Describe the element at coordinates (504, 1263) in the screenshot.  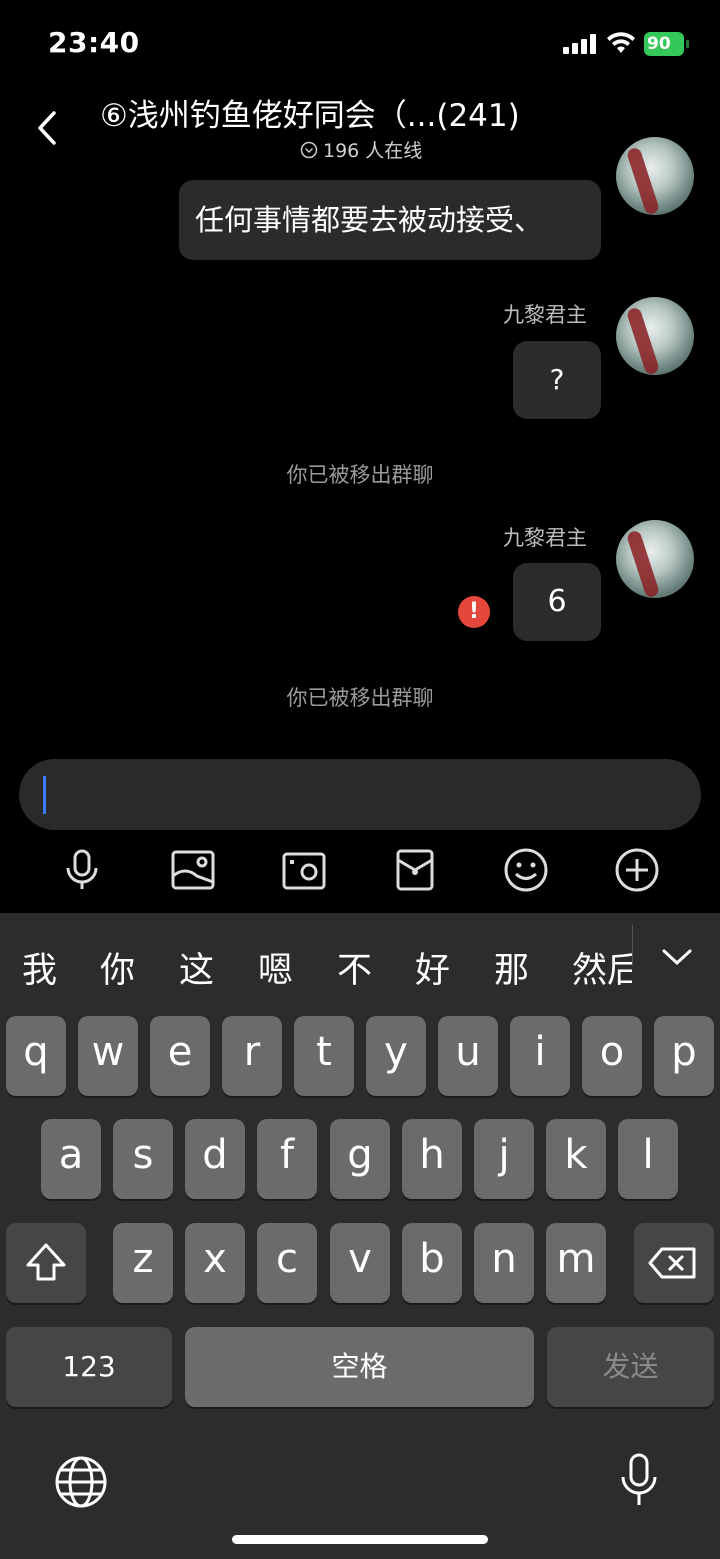
I see `key-n: n` at that location.